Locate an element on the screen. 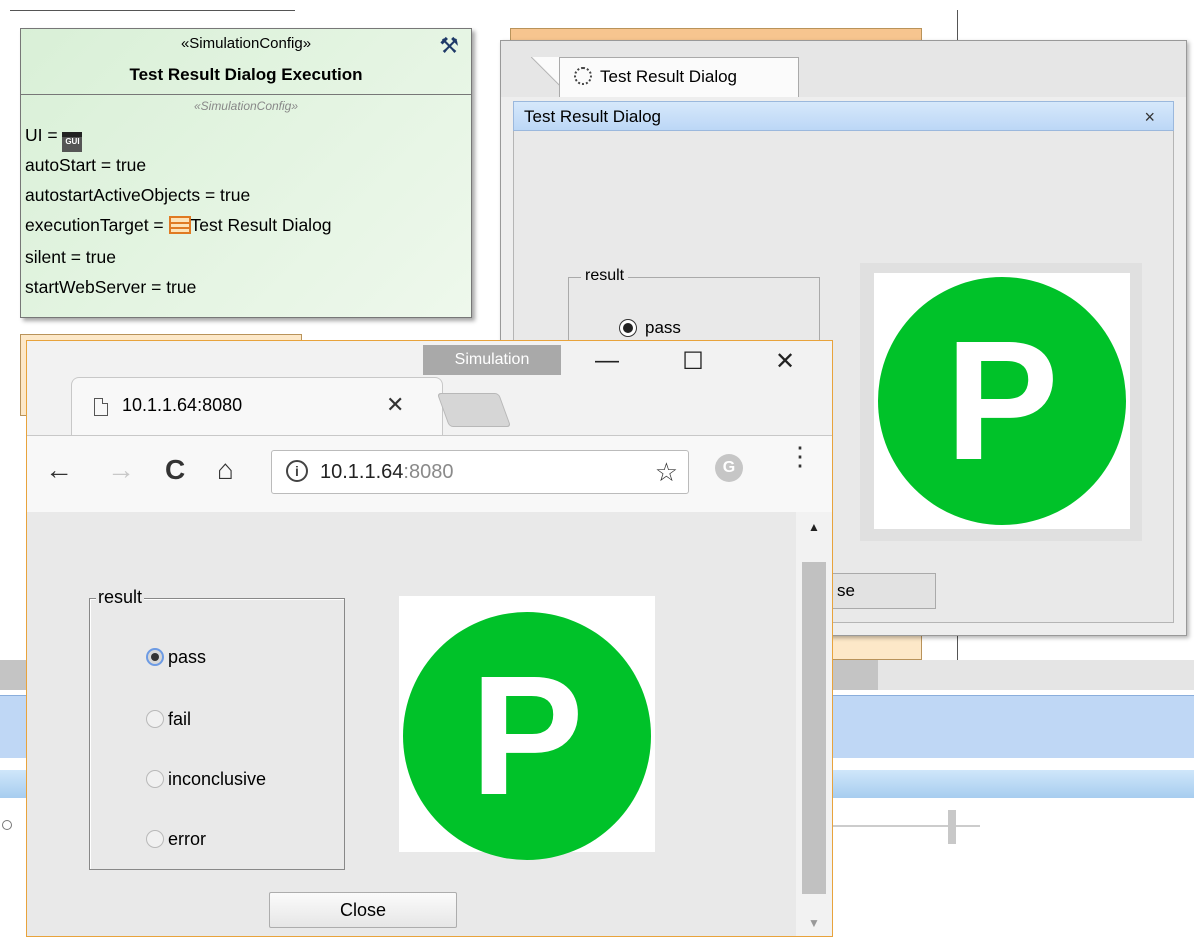 This screenshot has height=946, width=1194. info-icon: i is located at coordinates (297, 471).